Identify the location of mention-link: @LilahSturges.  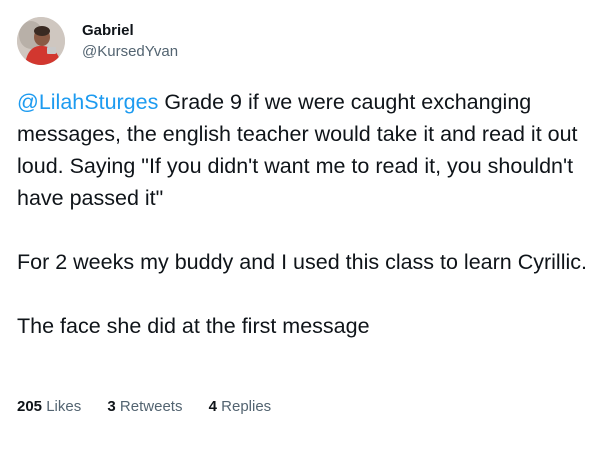
(87, 102).